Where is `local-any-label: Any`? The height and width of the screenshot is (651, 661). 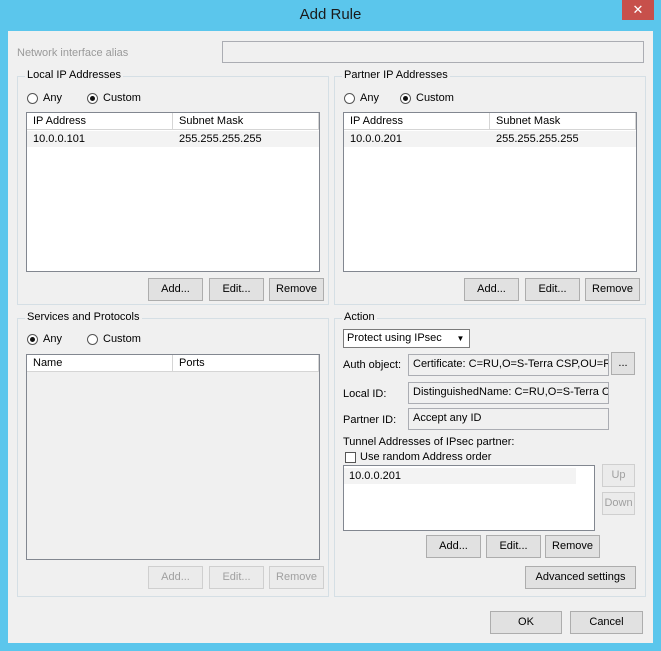 local-any-label: Any is located at coordinates (52, 98).